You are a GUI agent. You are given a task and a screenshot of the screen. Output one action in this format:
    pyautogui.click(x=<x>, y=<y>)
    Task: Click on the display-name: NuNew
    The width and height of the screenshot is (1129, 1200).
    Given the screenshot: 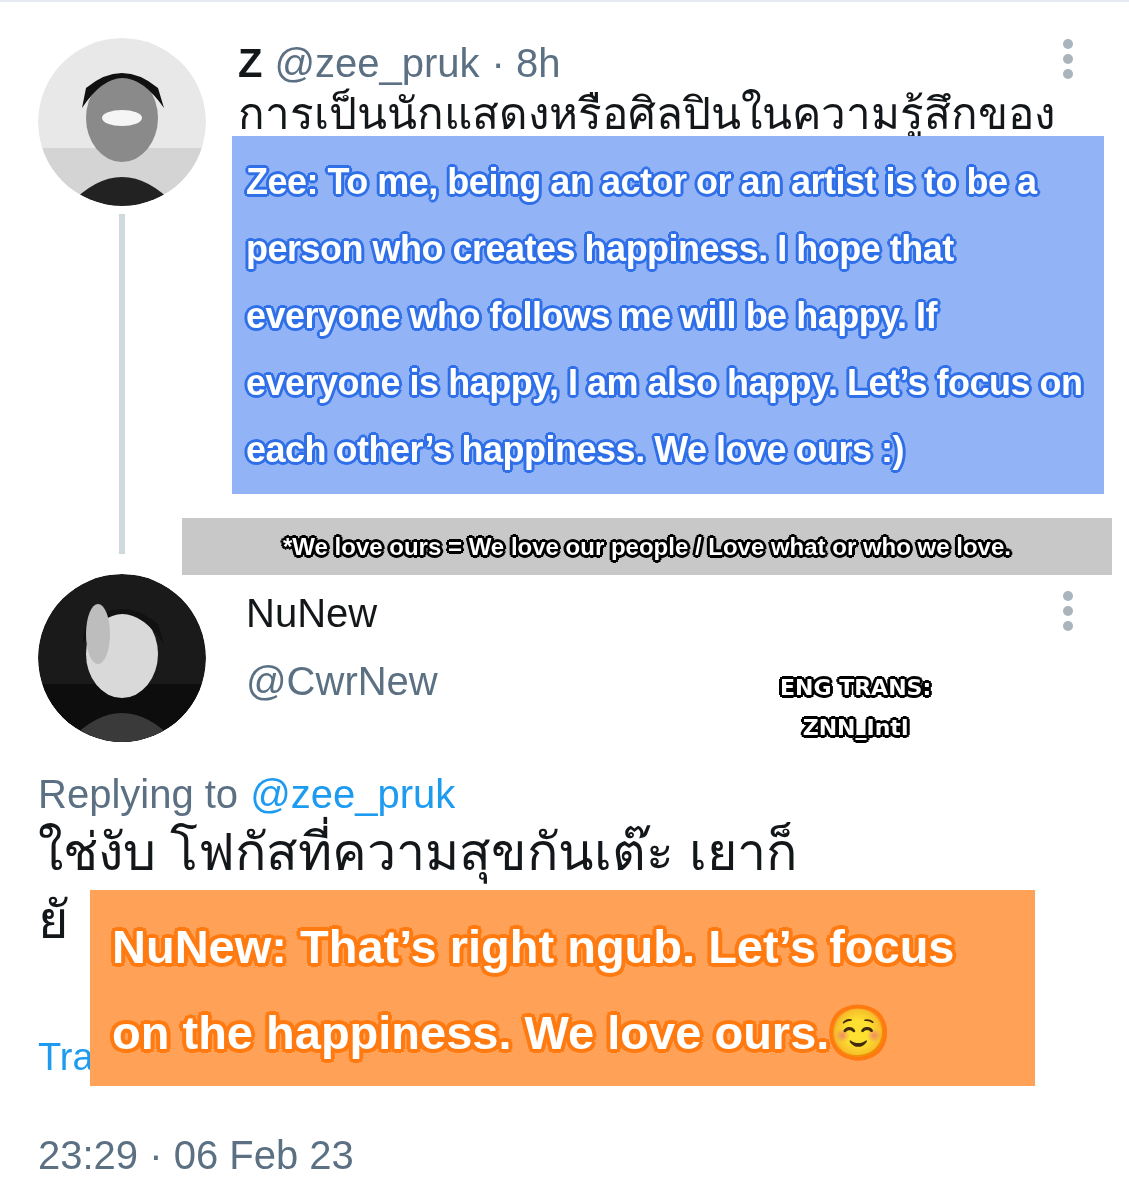 What is the action you would take?
    pyautogui.click(x=312, y=613)
    